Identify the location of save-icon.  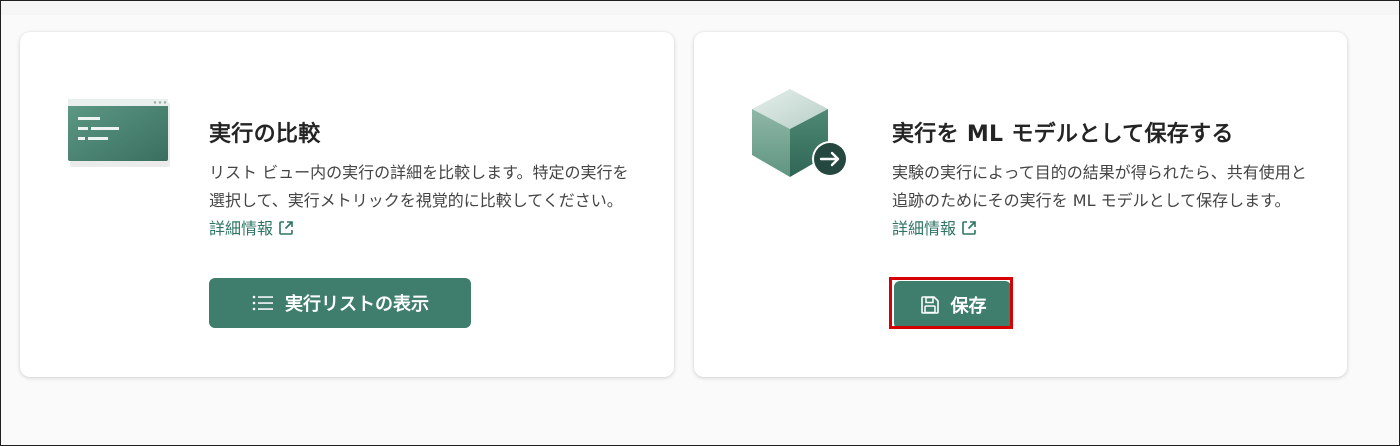
(929, 305).